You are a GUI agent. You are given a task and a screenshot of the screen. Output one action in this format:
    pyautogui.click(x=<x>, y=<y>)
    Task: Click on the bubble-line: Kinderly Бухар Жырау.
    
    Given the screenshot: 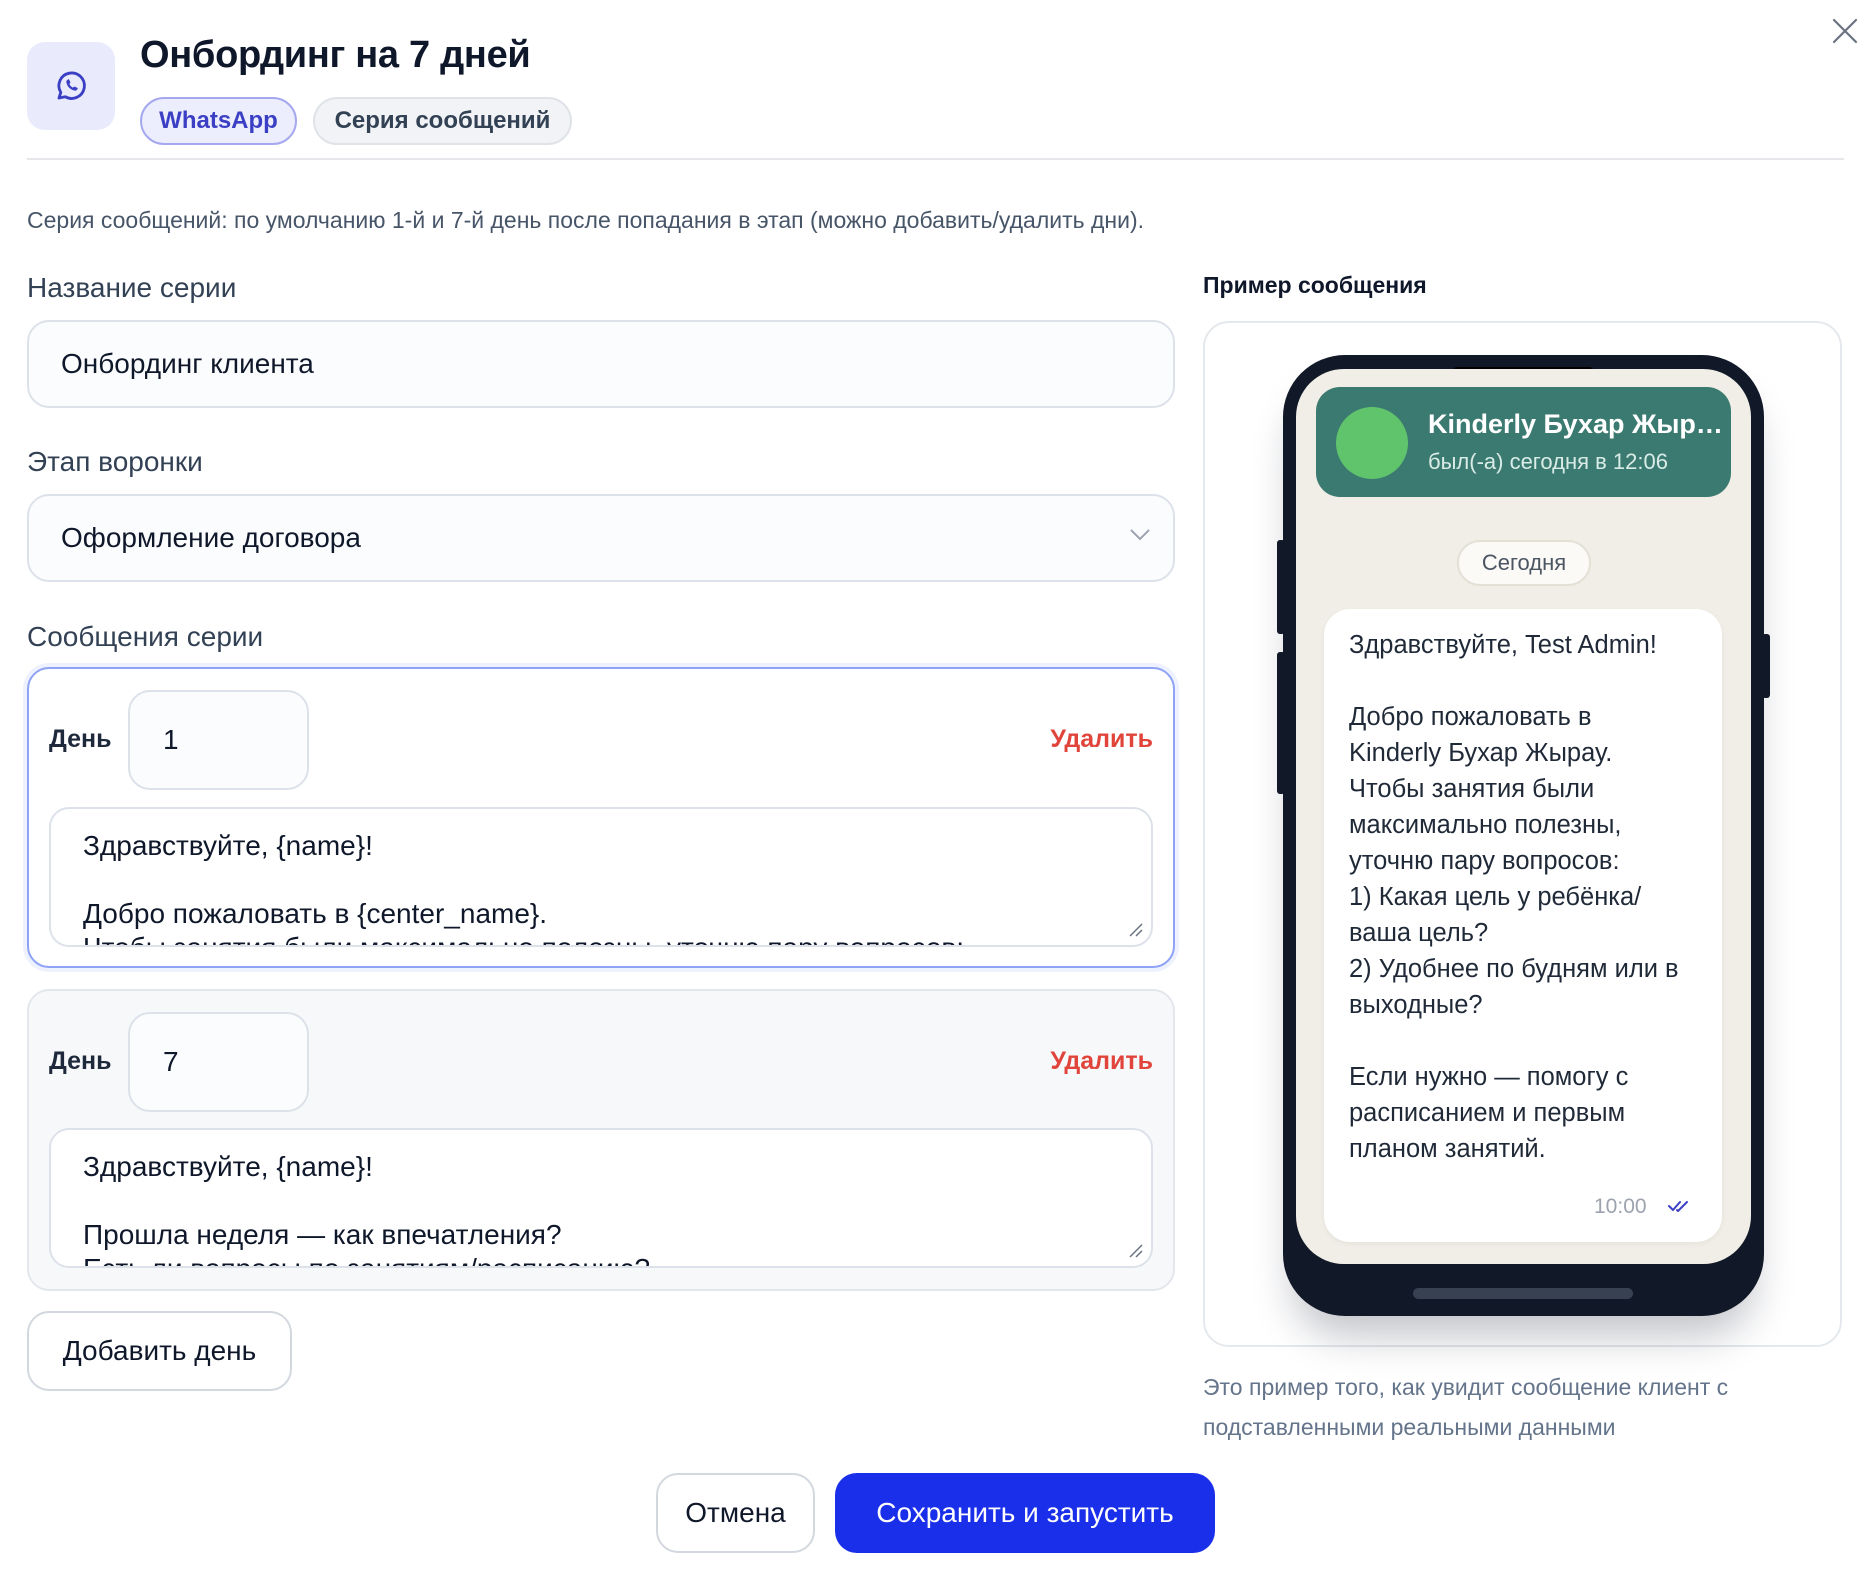 What is the action you would take?
    pyautogui.click(x=1481, y=753)
    